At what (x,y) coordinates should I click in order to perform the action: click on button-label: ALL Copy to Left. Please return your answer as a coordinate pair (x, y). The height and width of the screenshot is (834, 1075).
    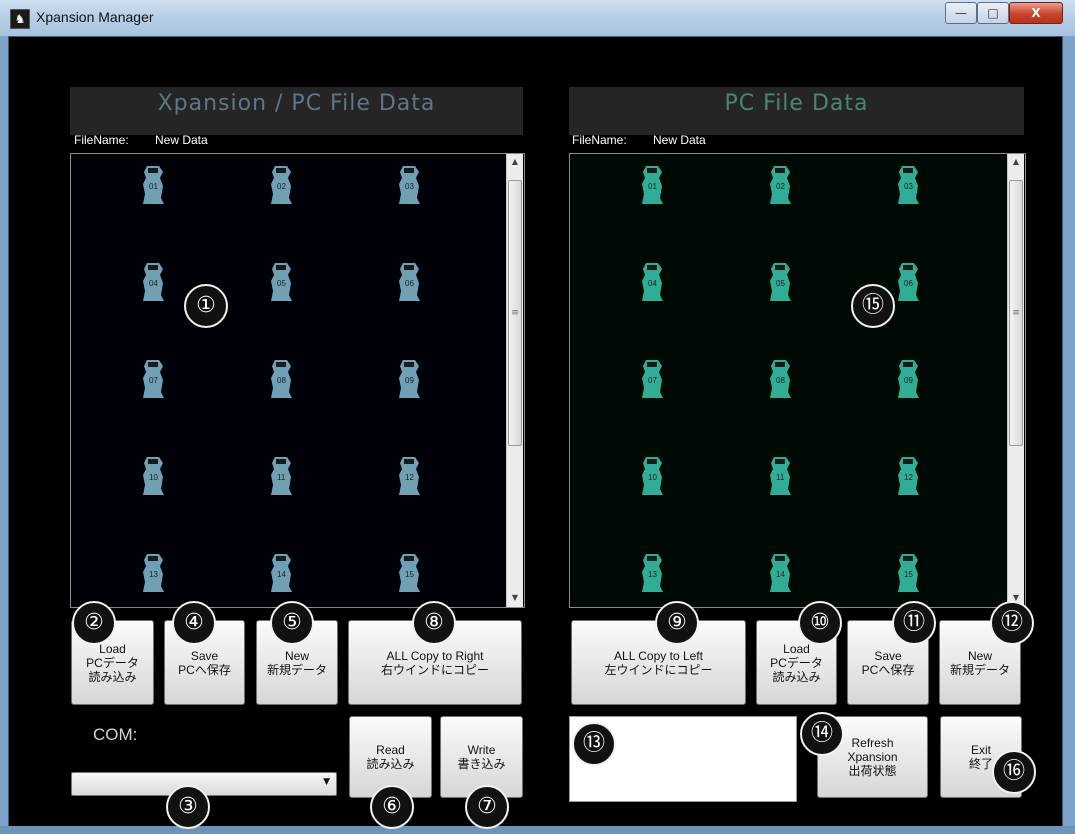
    Looking at the image, I should click on (658, 655).